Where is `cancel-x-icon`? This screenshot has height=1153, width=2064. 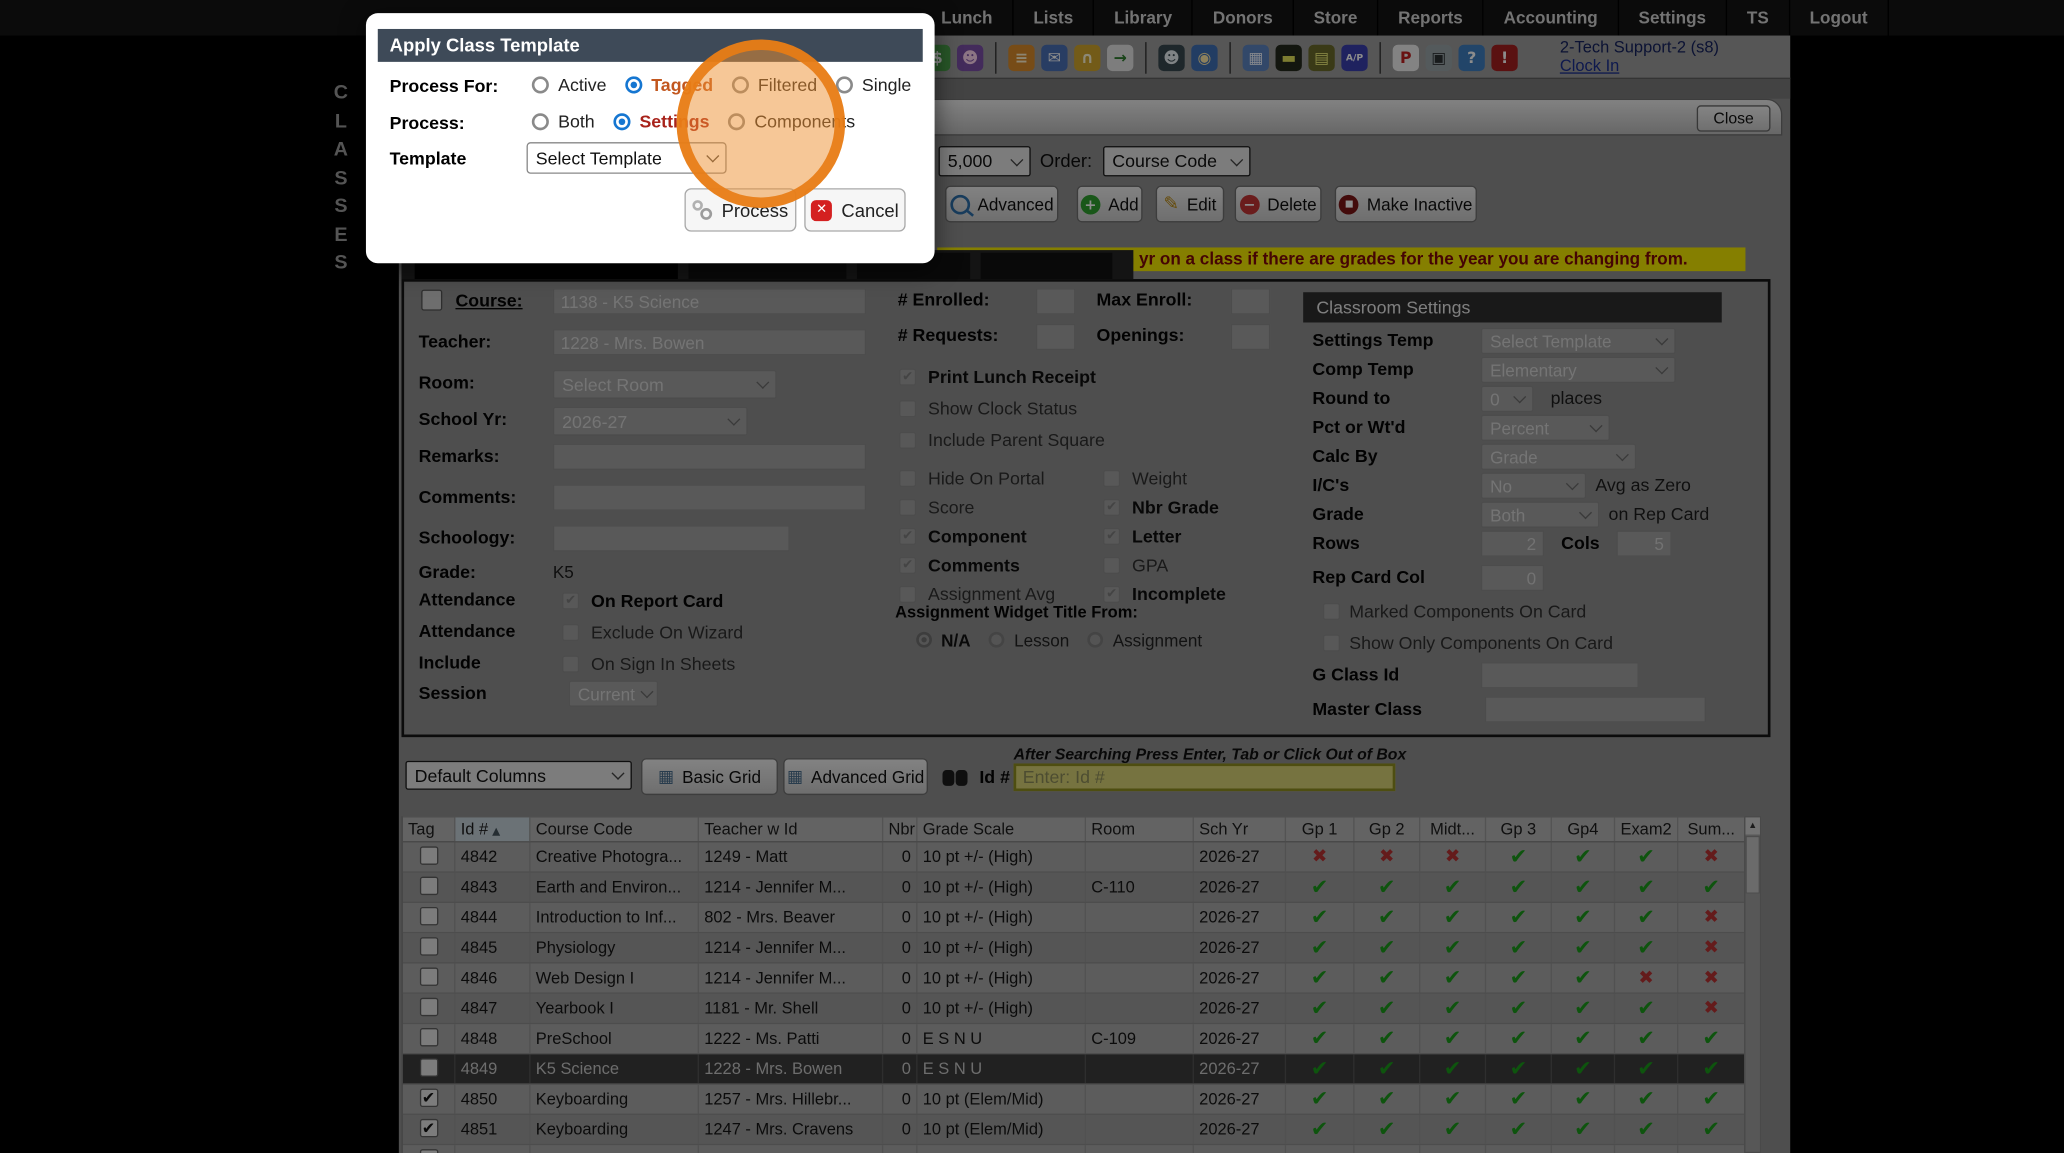
cancel-x-icon is located at coordinates (822, 210).